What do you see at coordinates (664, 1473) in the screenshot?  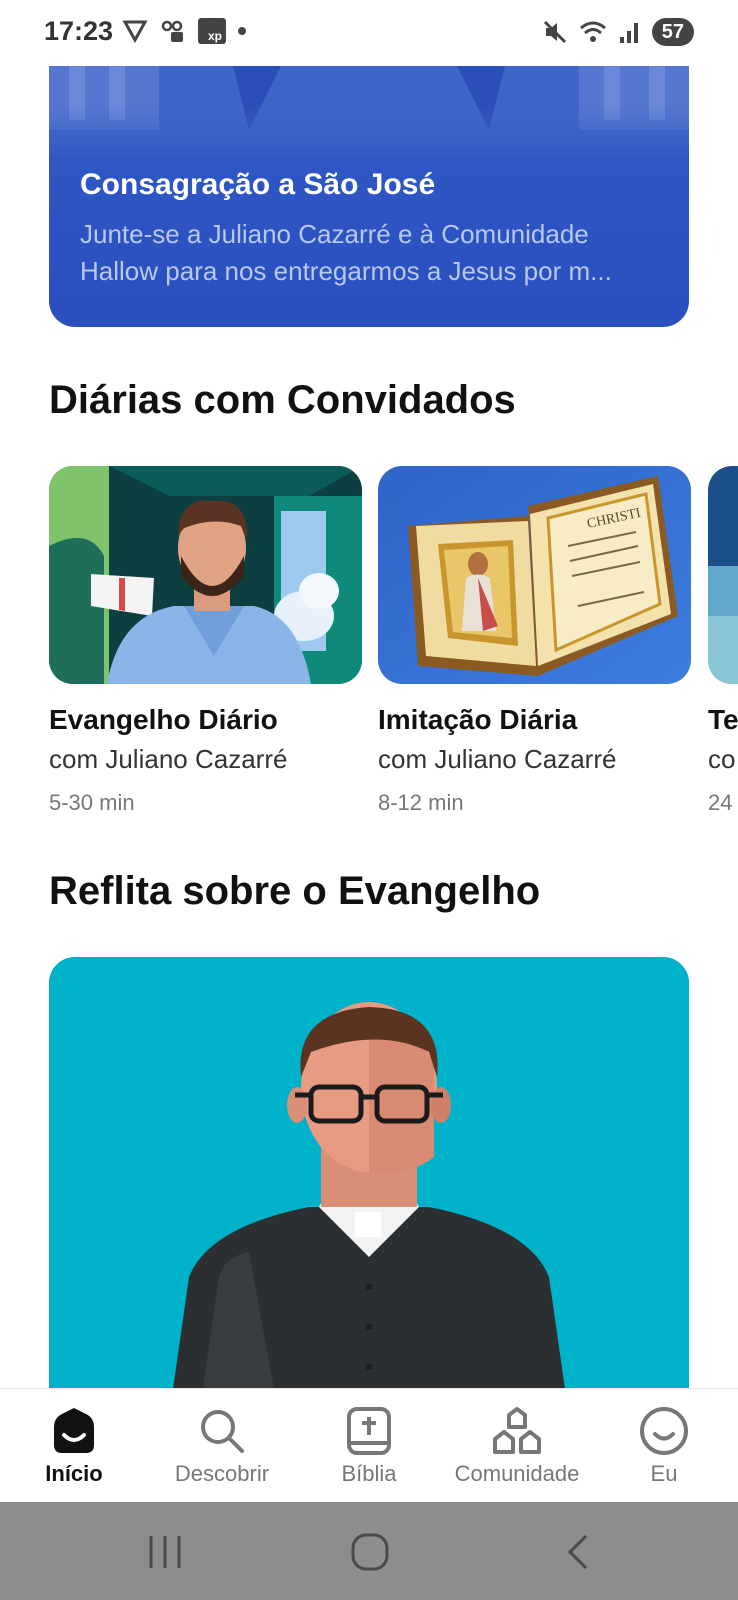 I see `nav-label: Eu` at bounding box center [664, 1473].